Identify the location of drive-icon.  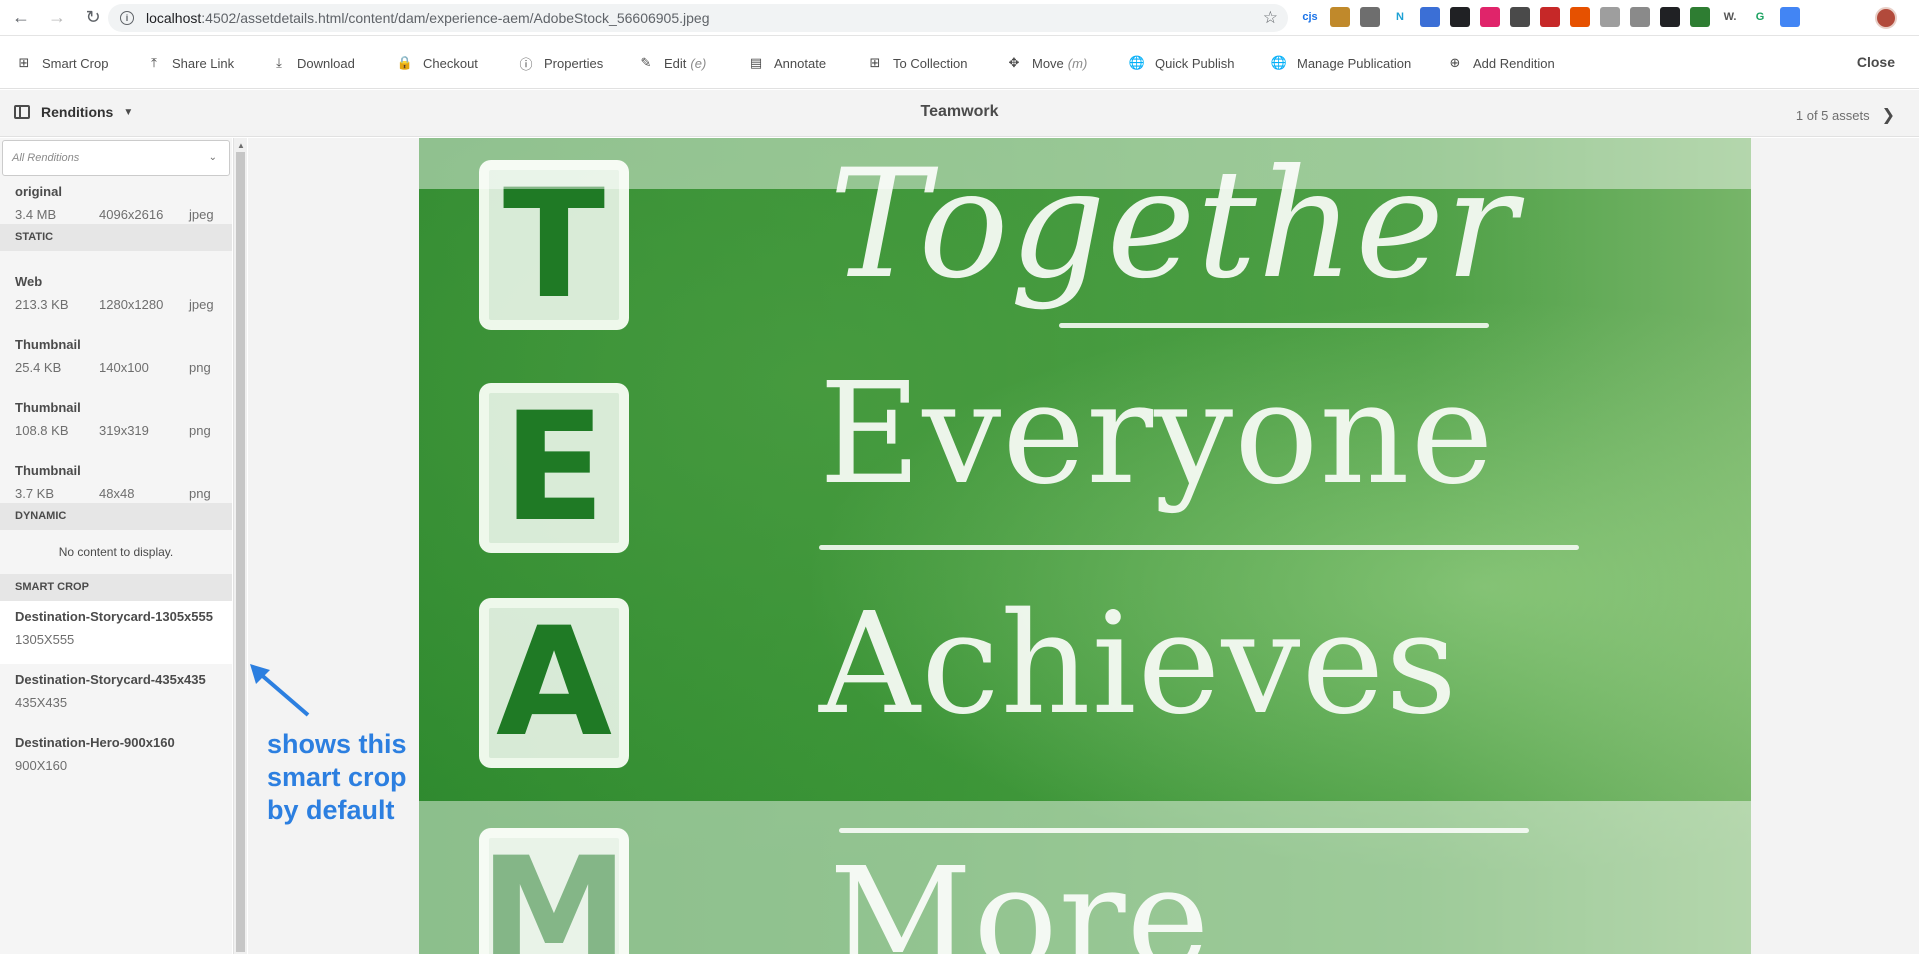
(1520, 17).